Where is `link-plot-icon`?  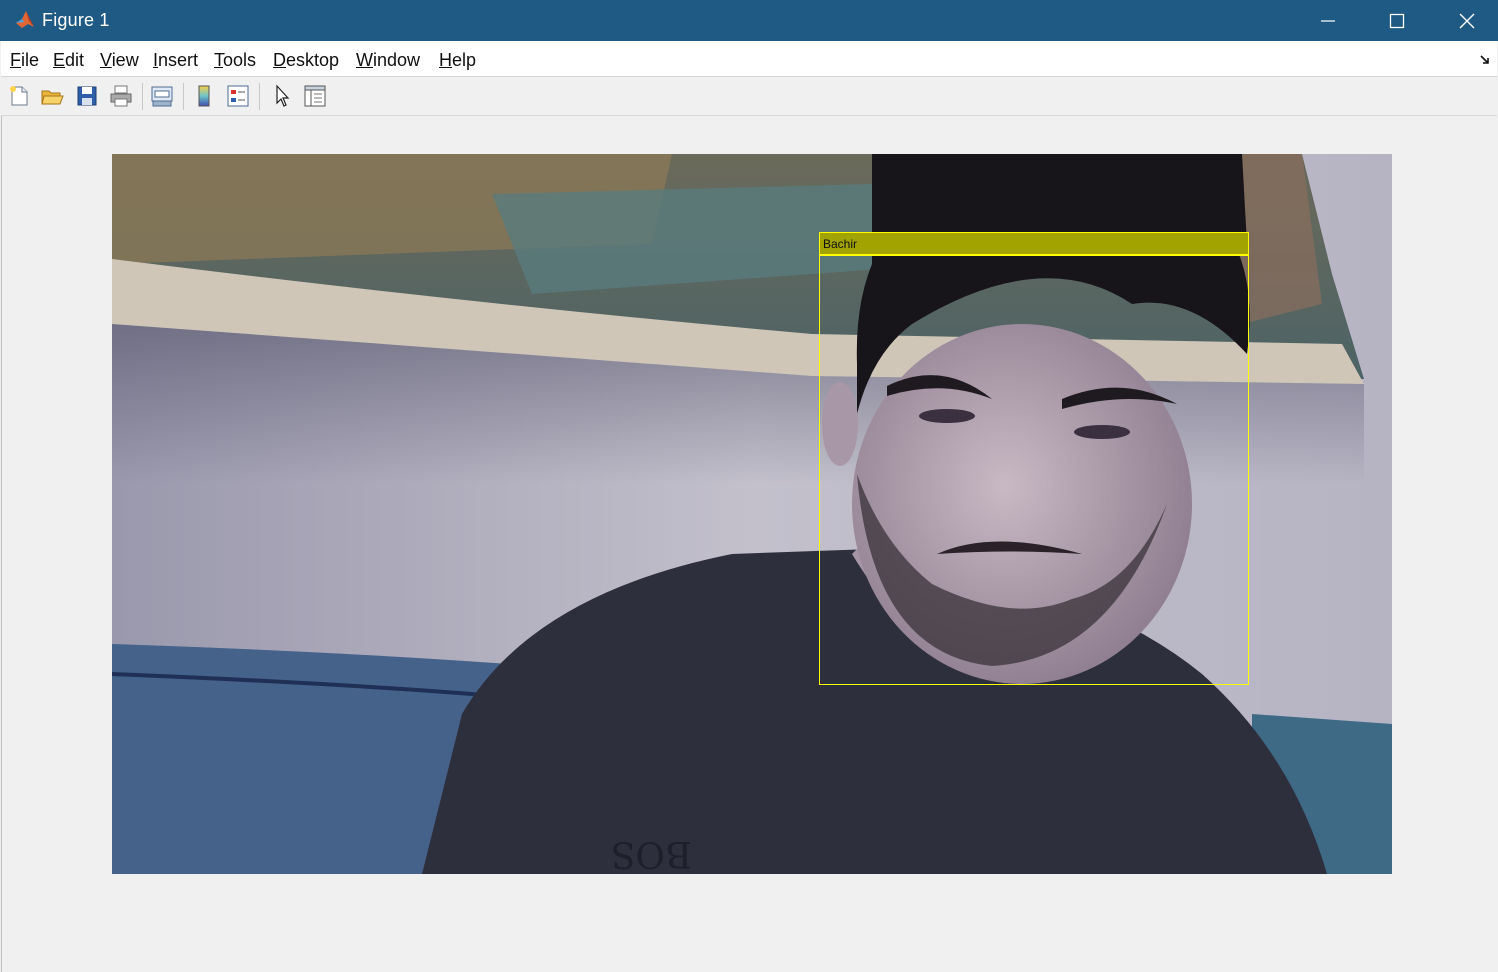 link-plot-icon is located at coordinates (162, 96).